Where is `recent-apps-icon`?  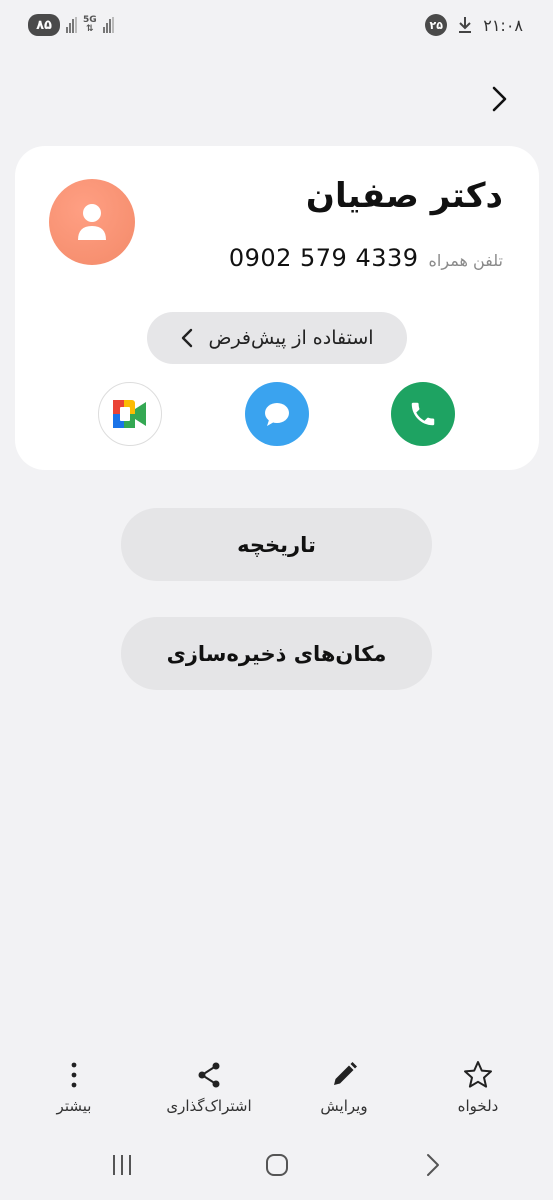 recent-apps-icon is located at coordinates (122, 1165).